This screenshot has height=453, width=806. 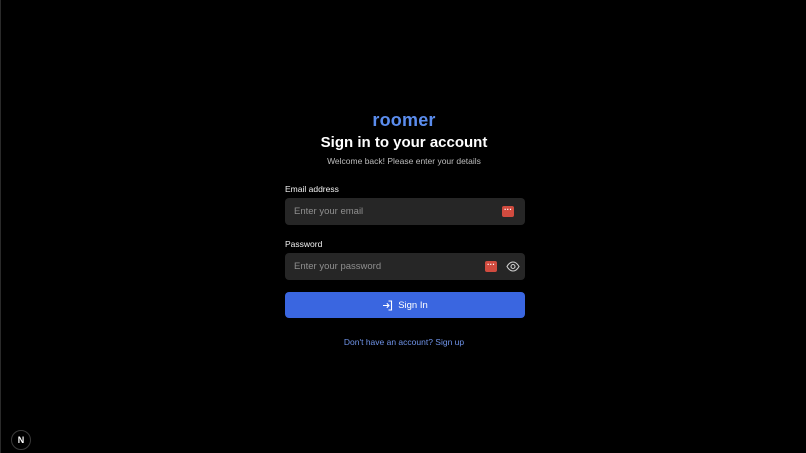 What do you see at coordinates (21, 440) in the screenshot?
I see `nextjs-logo-icon: N` at bounding box center [21, 440].